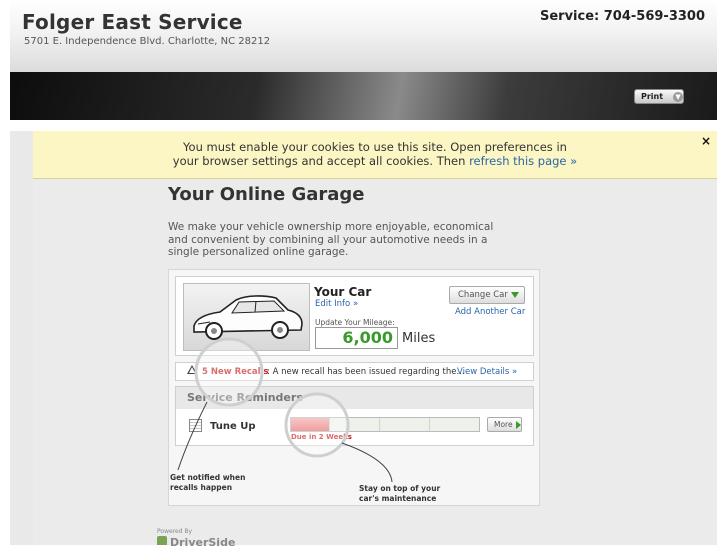  Describe the element at coordinates (363, 125) in the screenshot. I see `spacer` at that location.